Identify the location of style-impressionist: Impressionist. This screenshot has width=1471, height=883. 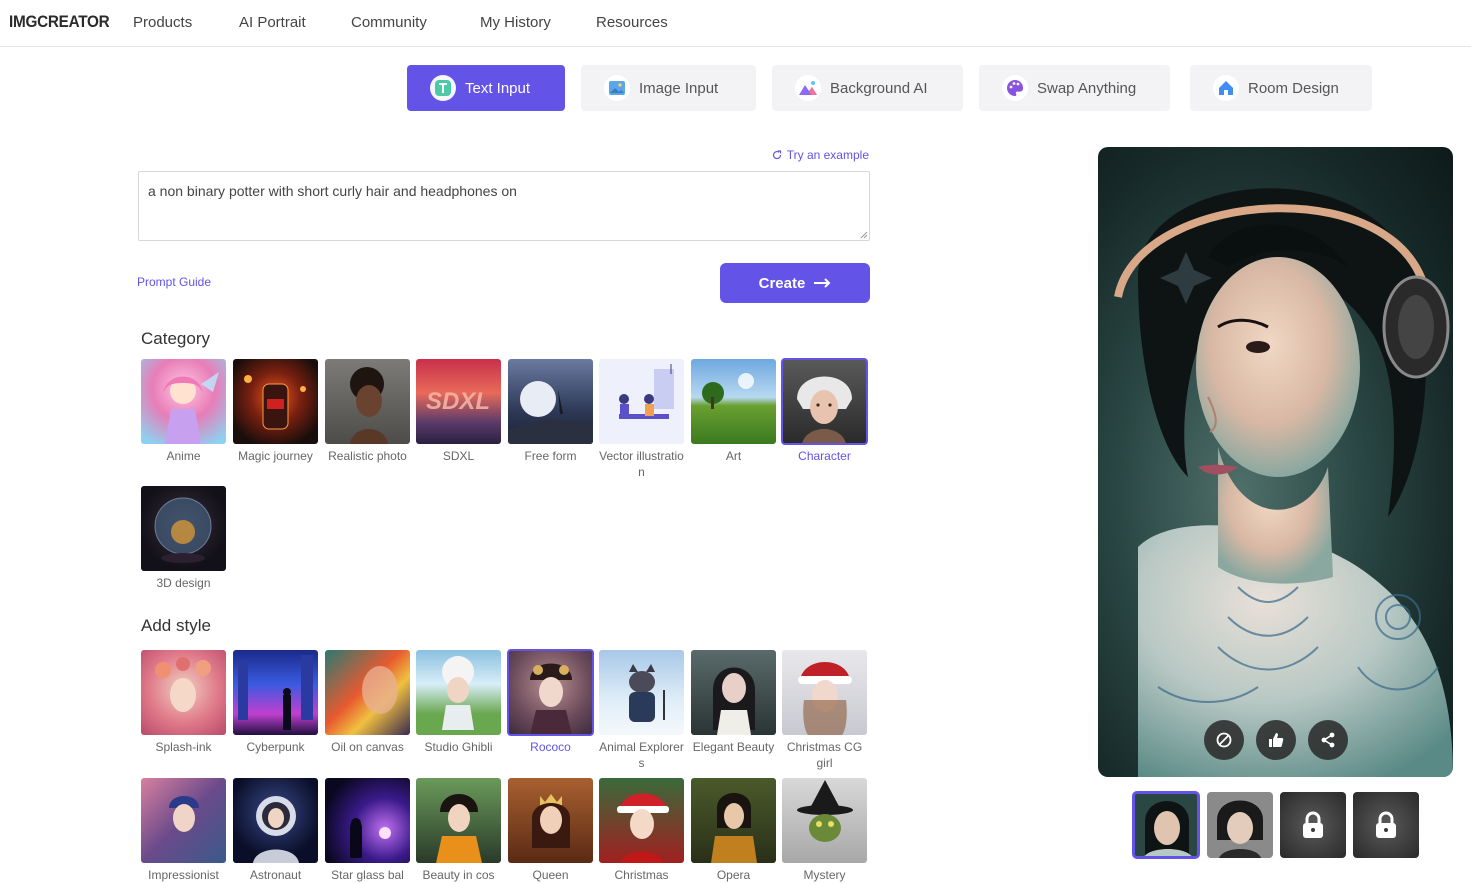
(183, 830).